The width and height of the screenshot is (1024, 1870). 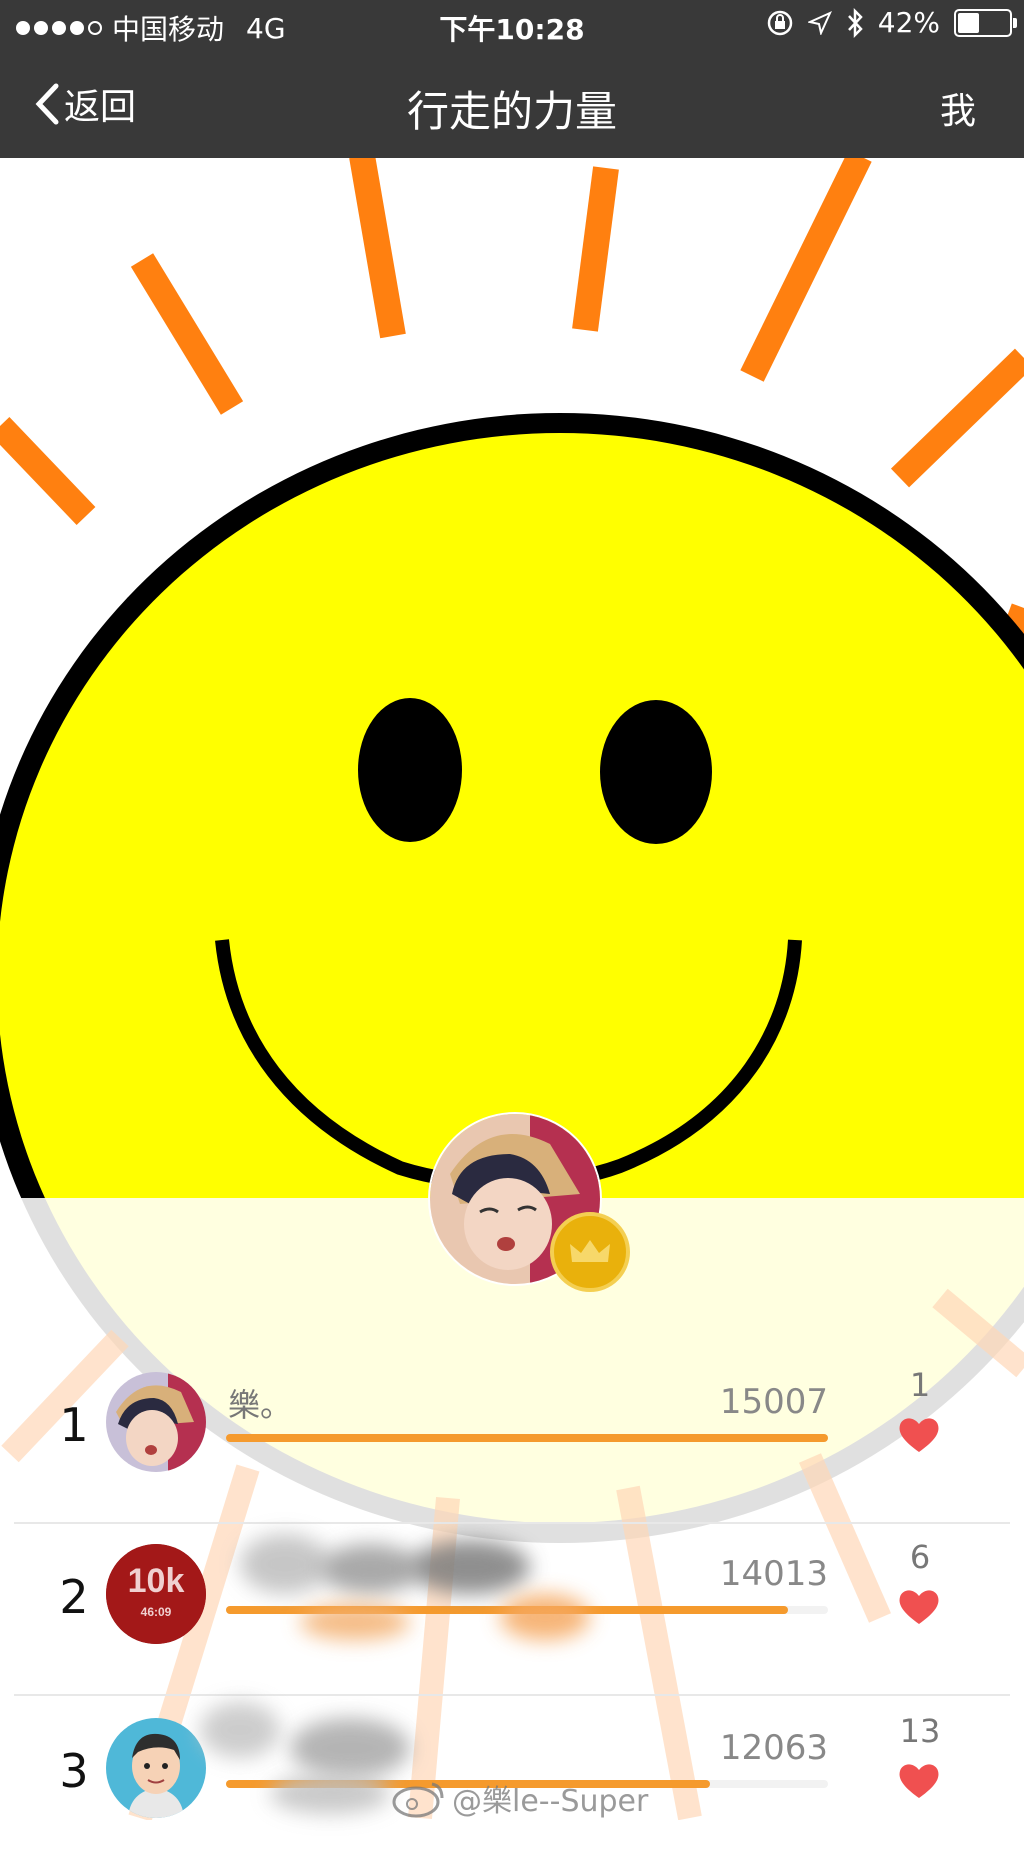 What do you see at coordinates (920, 1385) in the screenshot?
I see `like-count: 1` at bounding box center [920, 1385].